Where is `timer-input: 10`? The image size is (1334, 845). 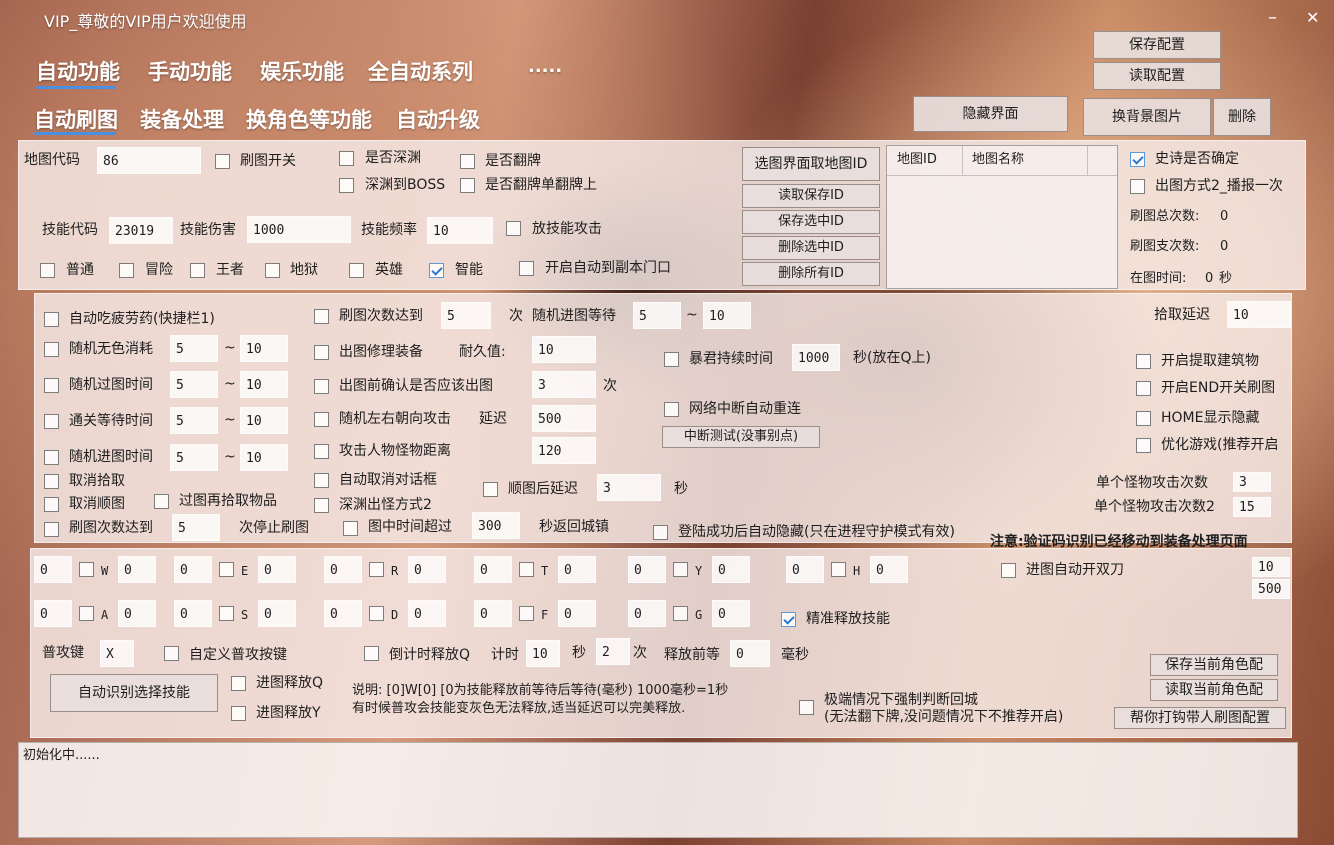 timer-input: 10 is located at coordinates (543, 653).